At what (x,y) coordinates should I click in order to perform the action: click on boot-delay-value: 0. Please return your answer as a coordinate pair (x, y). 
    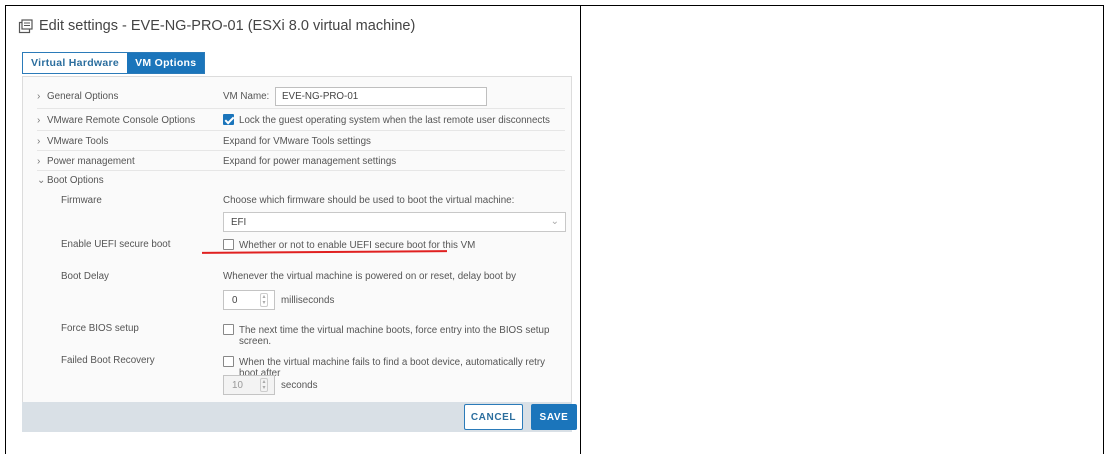
    Looking at the image, I should click on (235, 300).